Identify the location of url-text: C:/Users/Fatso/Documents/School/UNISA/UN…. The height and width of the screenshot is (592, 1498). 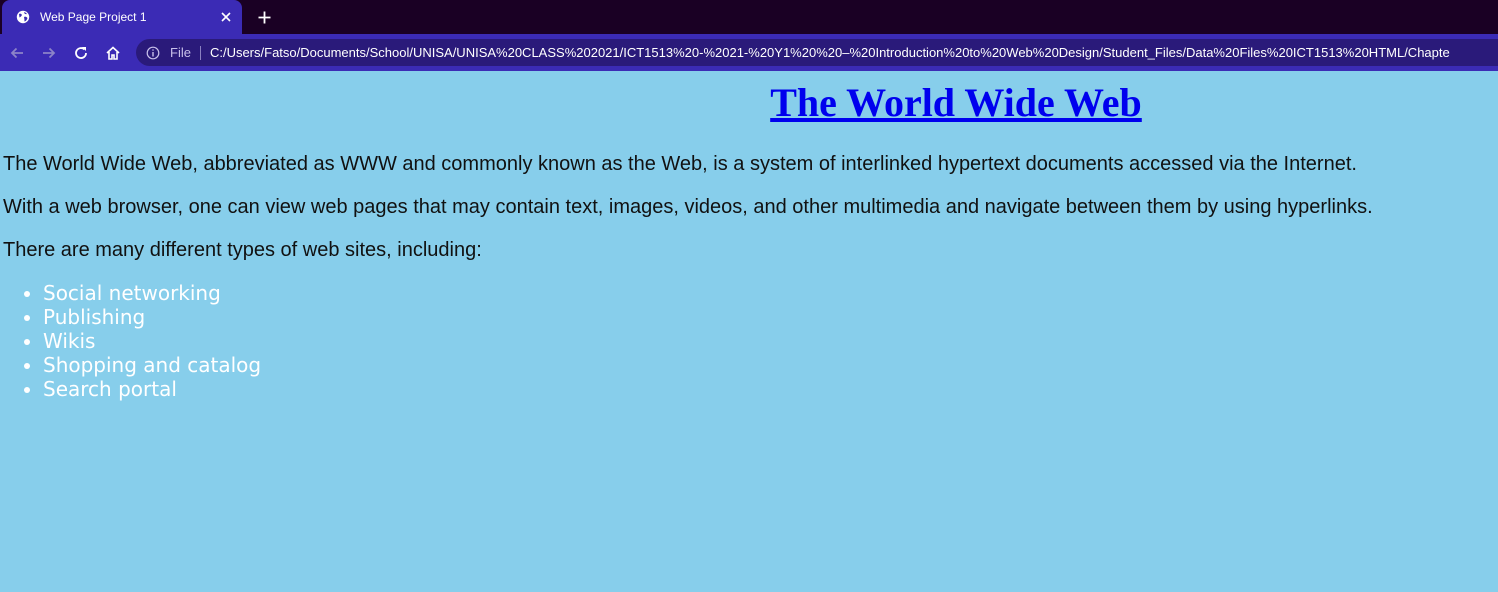
(830, 52).